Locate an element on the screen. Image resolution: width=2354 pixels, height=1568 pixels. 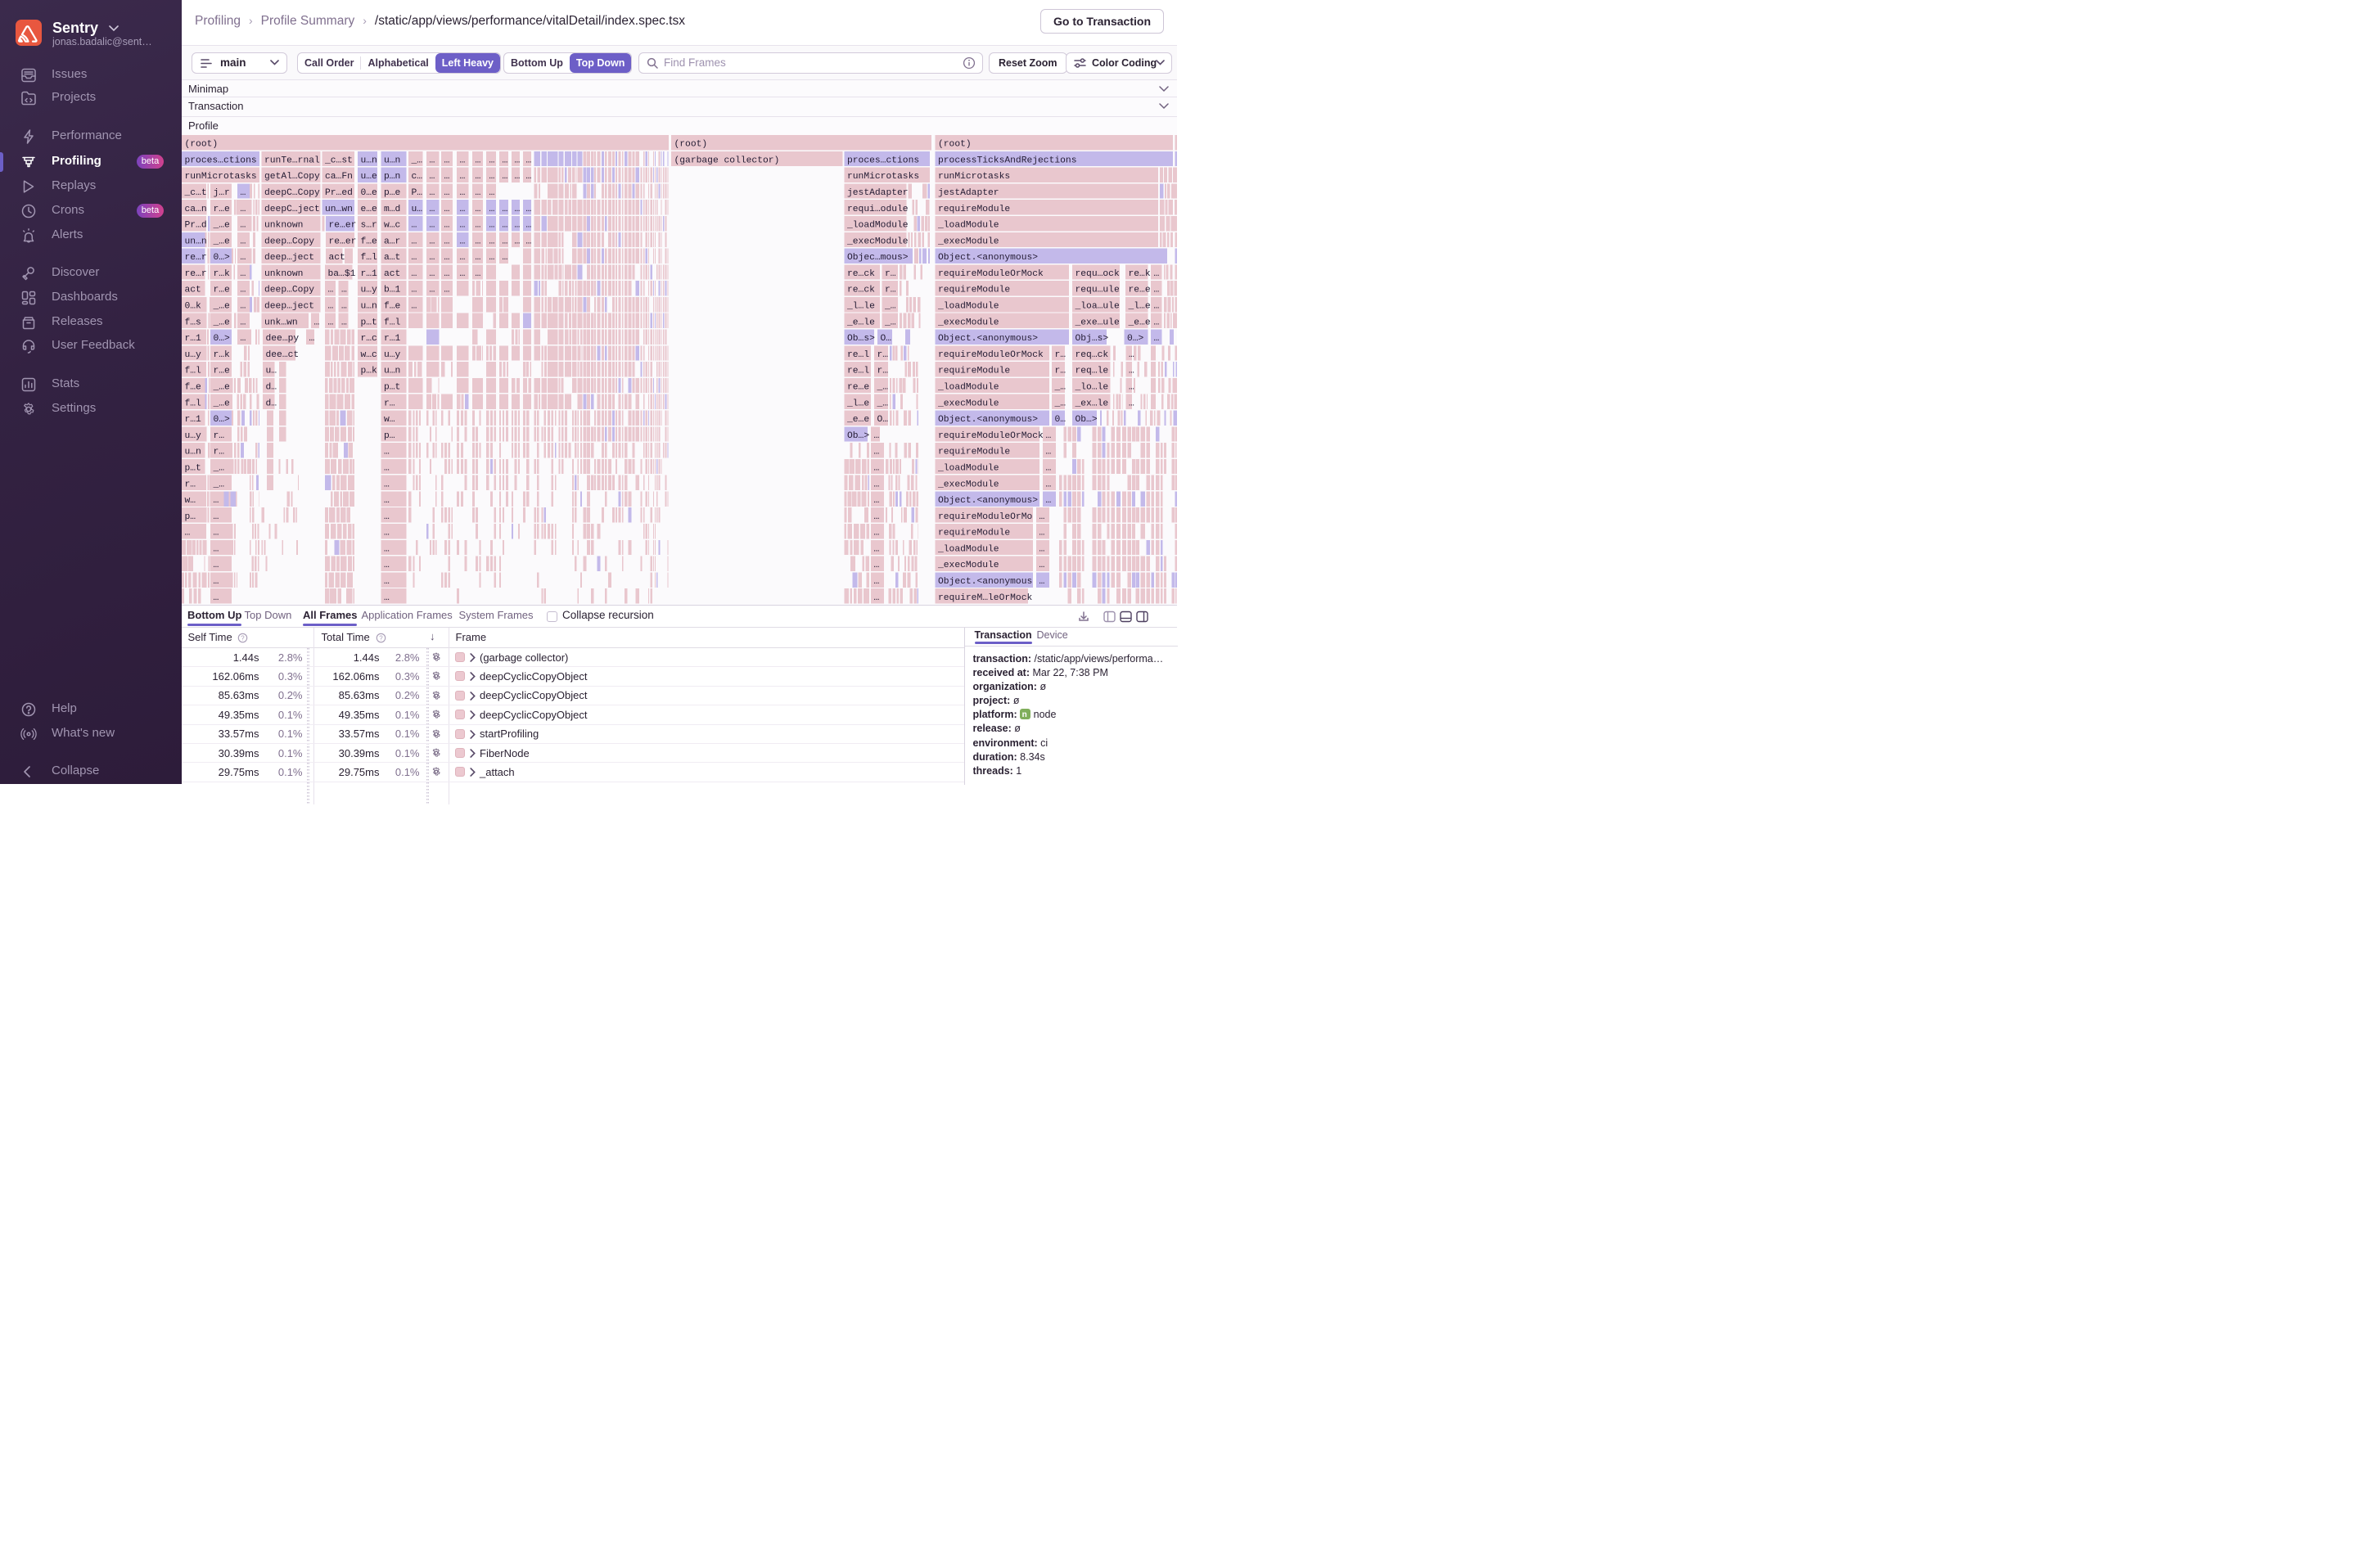
svg-text: _execModule is located at coordinates (968, 403).